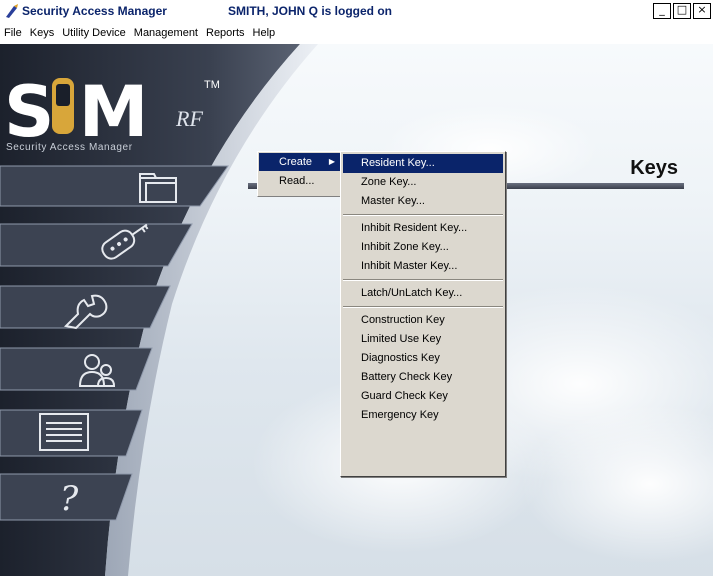  I want to click on menu-management: Management, so click(166, 34).